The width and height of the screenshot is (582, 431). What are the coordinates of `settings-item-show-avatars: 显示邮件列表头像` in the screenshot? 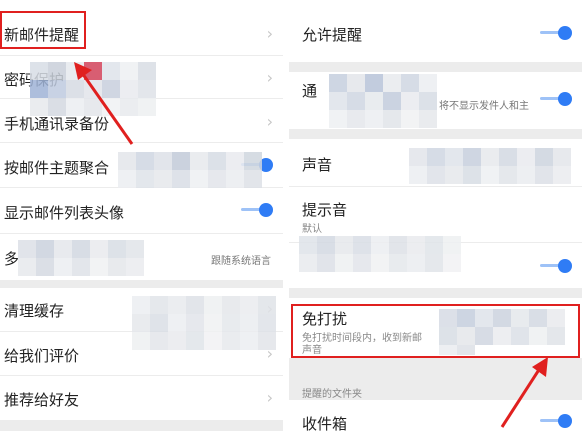 It's located at (141, 211).